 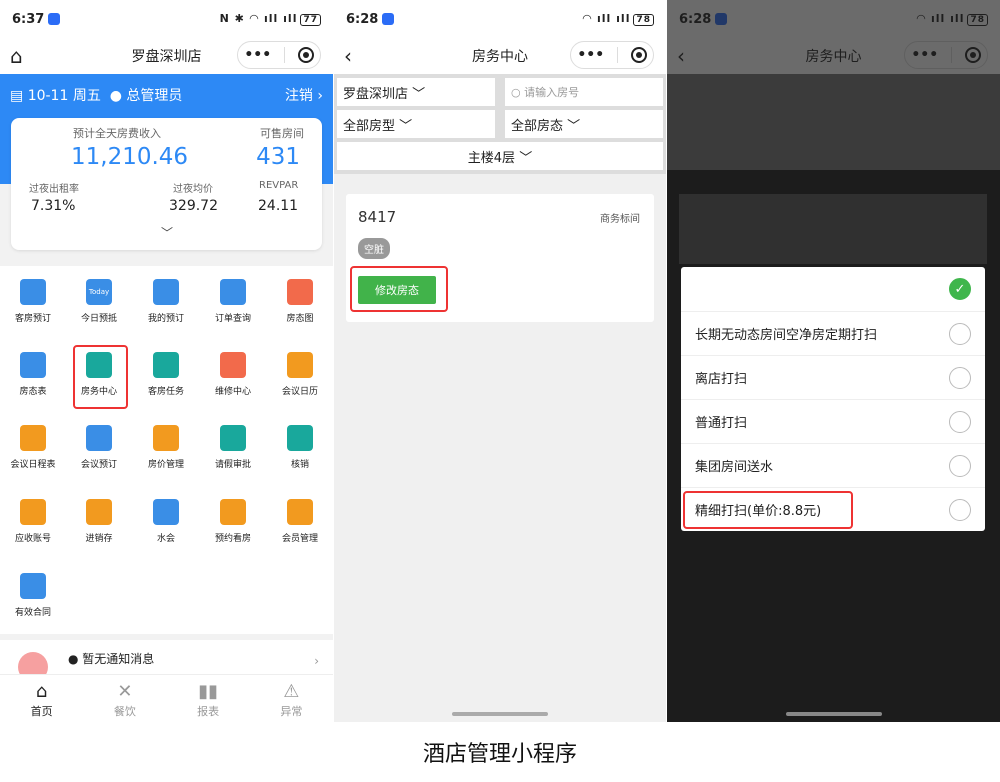 What do you see at coordinates (768, 510) in the screenshot?
I see `highlight-box` at bounding box center [768, 510].